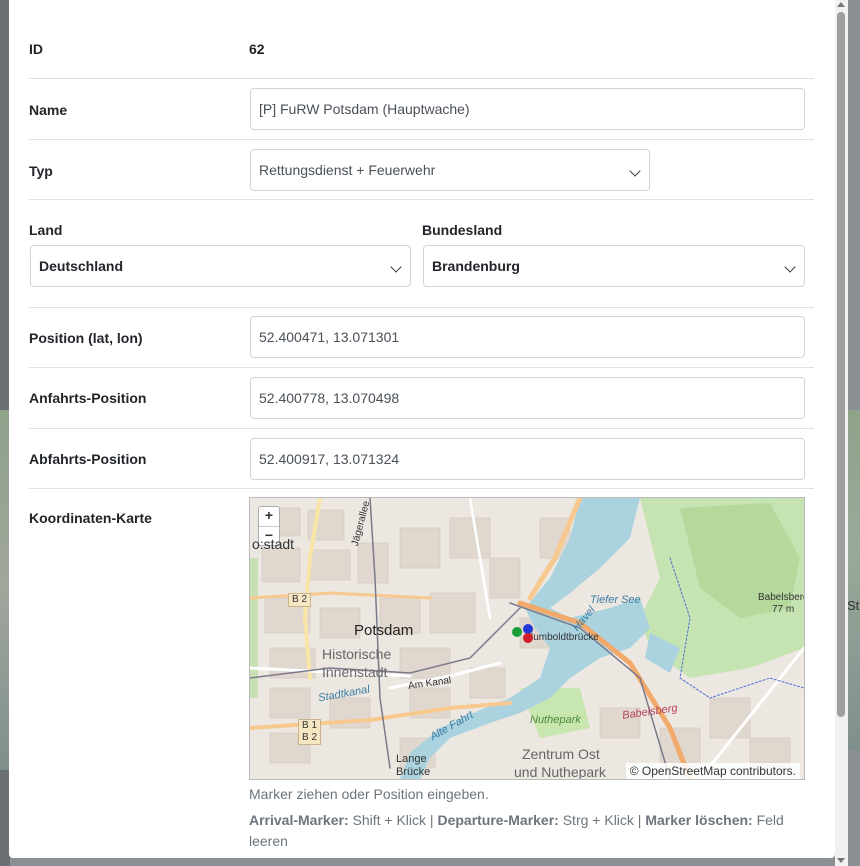 This screenshot has height=866, width=860. I want to click on id-value: 62, so click(257, 49).